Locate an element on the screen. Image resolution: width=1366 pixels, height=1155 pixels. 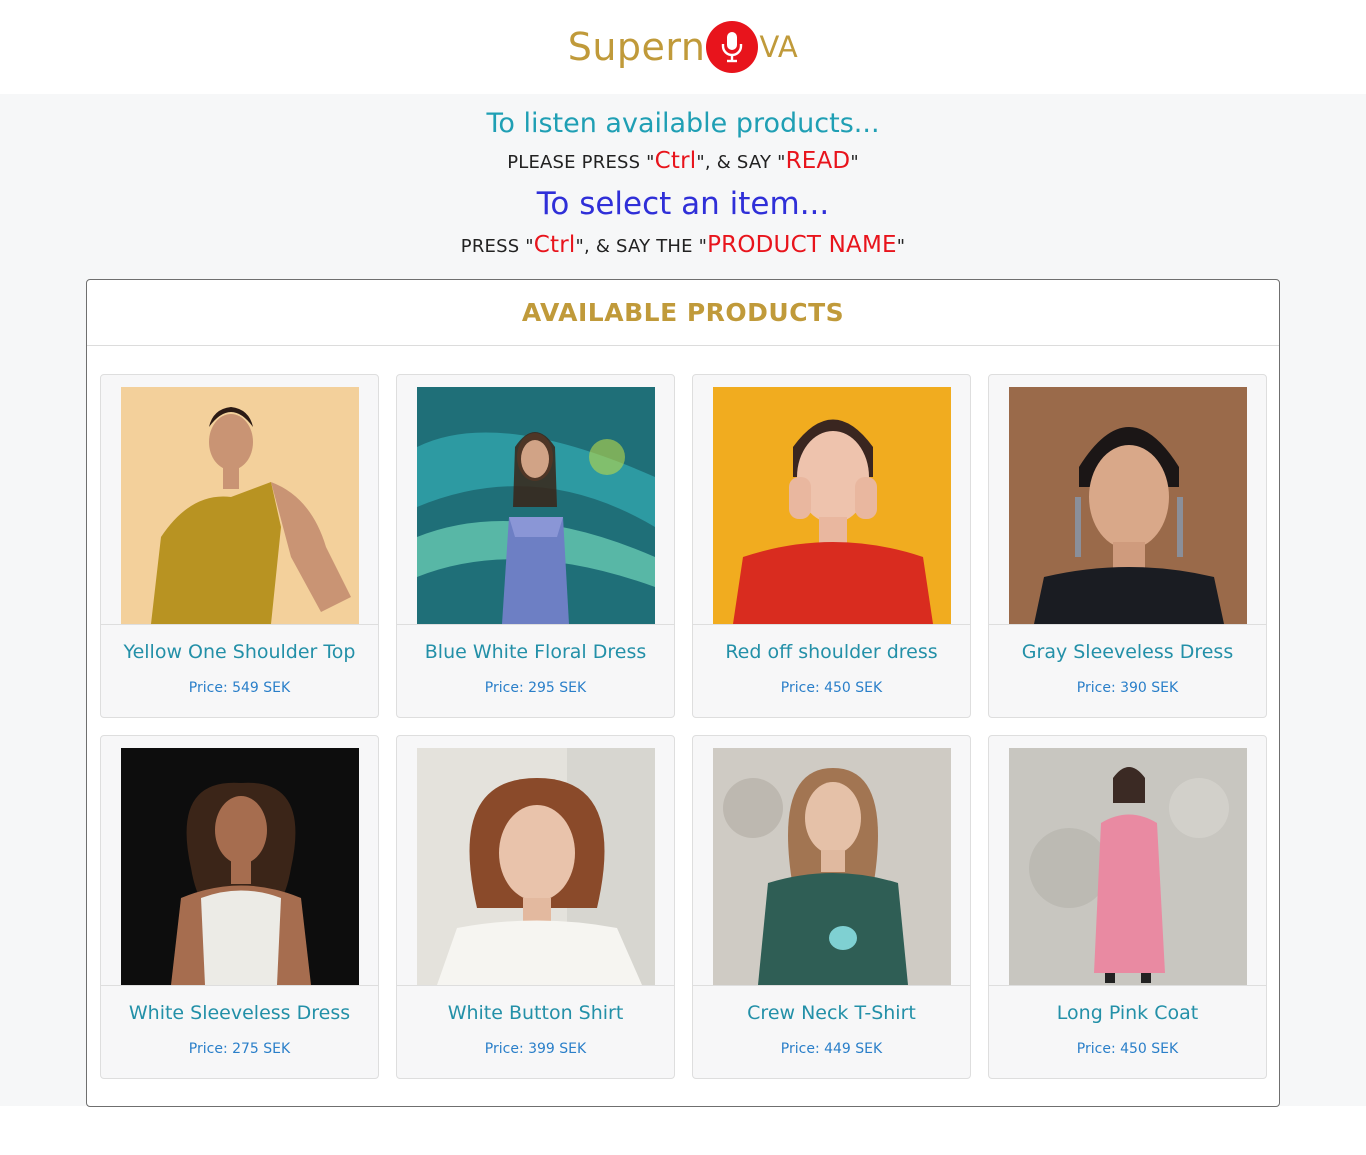
product-card: White Button Shirt Price: 399 SEK is located at coordinates (535, 907).